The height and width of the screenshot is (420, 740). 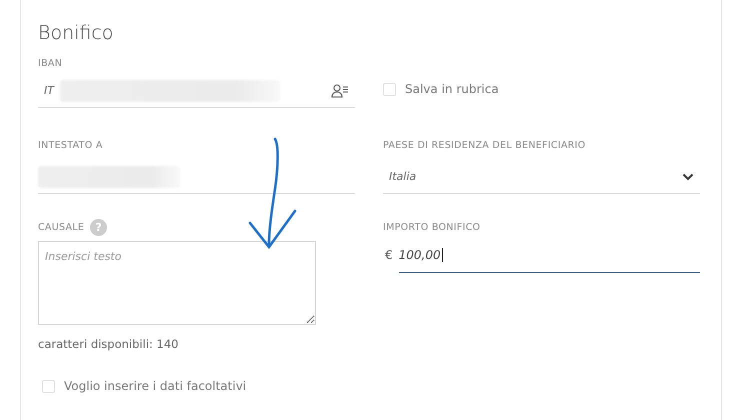 What do you see at coordinates (48, 90) in the screenshot?
I see `iban-value: IT` at bounding box center [48, 90].